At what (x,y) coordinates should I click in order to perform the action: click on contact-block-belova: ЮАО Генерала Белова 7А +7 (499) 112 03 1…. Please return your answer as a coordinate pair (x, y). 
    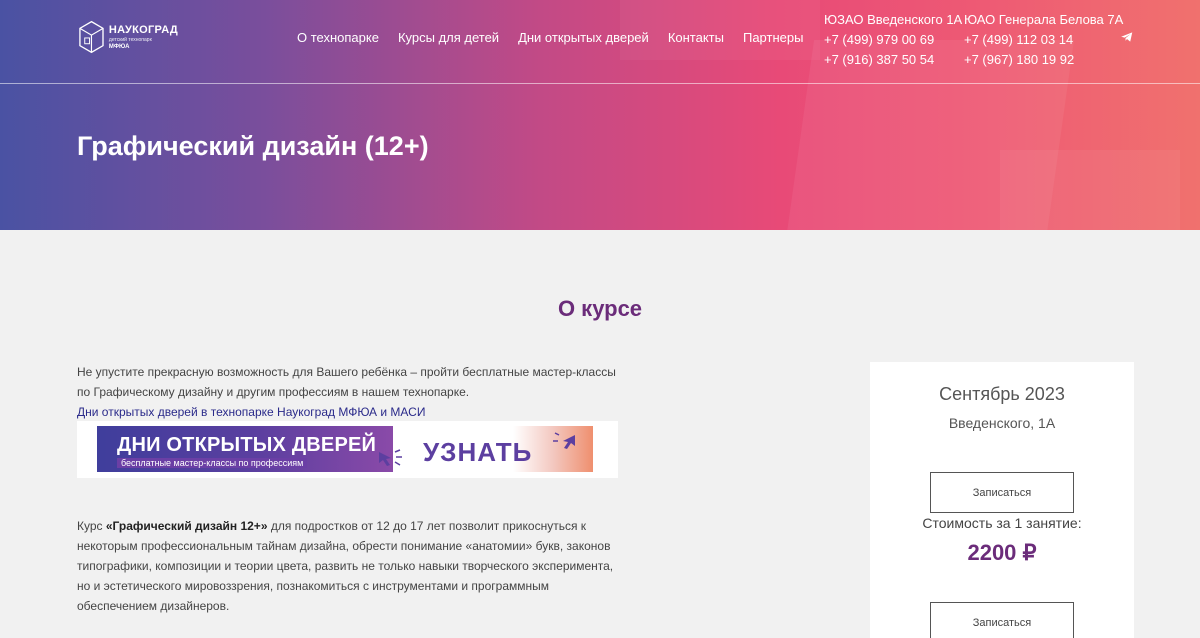
    Looking at the image, I should click on (1043, 40).